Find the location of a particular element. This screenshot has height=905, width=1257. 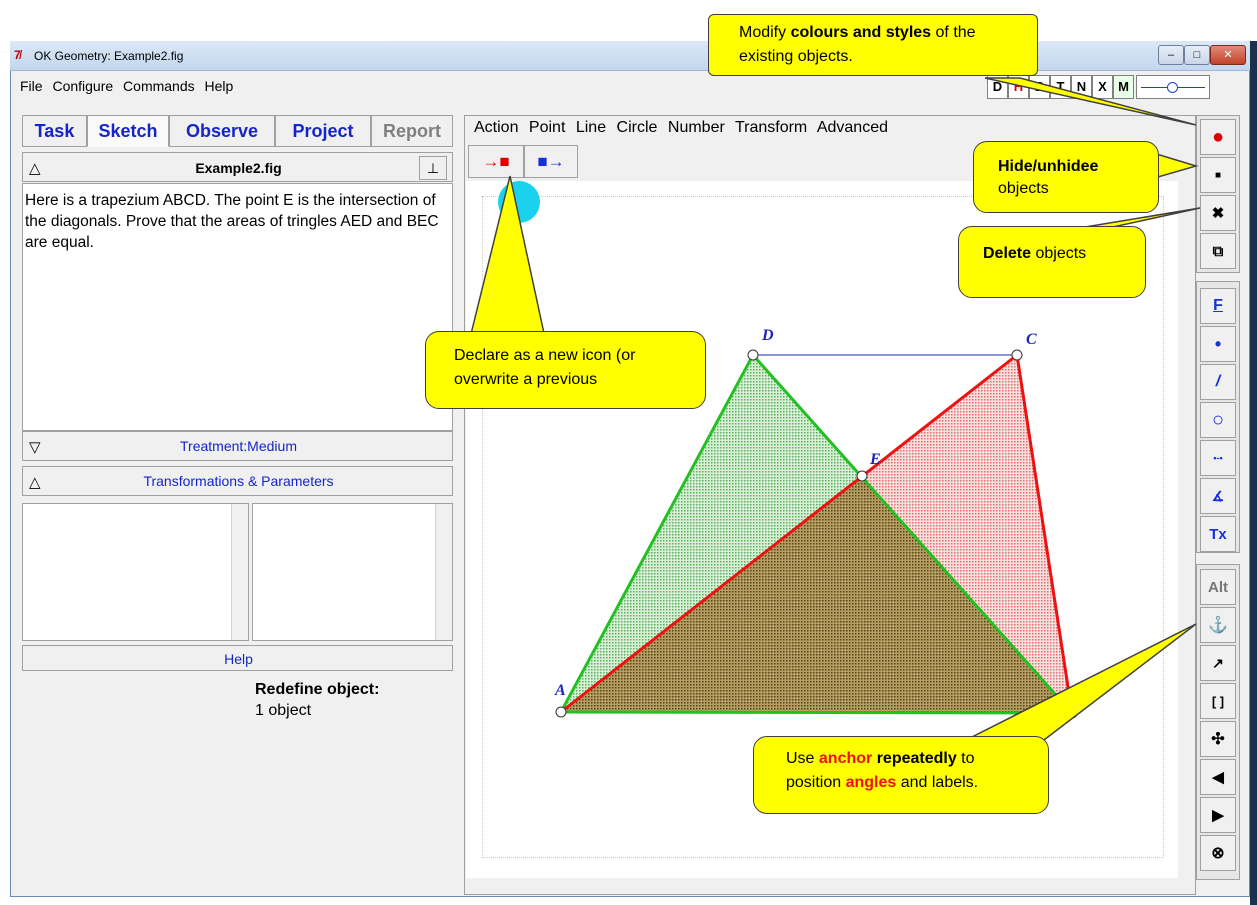

callout-declare-line-2: overwrite a previous is located at coordinates (526, 379).